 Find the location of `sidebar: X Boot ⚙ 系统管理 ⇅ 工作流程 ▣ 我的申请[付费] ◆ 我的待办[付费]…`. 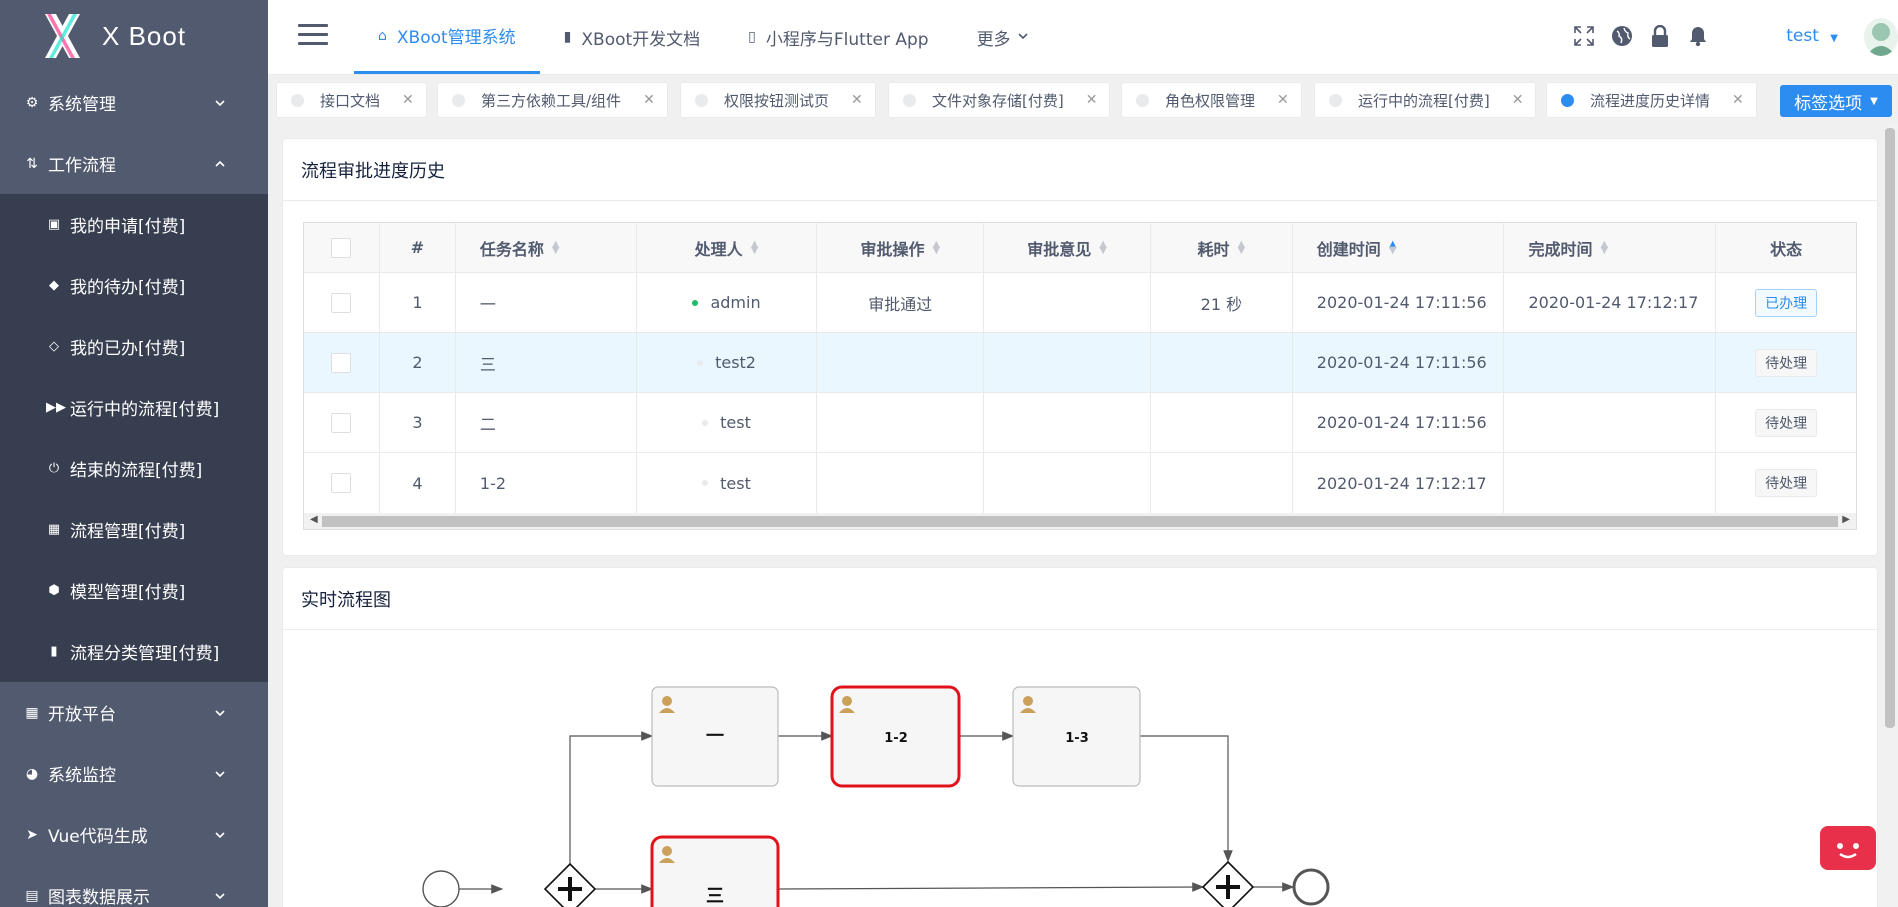

sidebar: X Boot ⚙ 系统管理 ⇅ 工作流程 ▣ 我的申请[付费] ◆ 我的待办[付费]… is located at coordinates (134, 453).